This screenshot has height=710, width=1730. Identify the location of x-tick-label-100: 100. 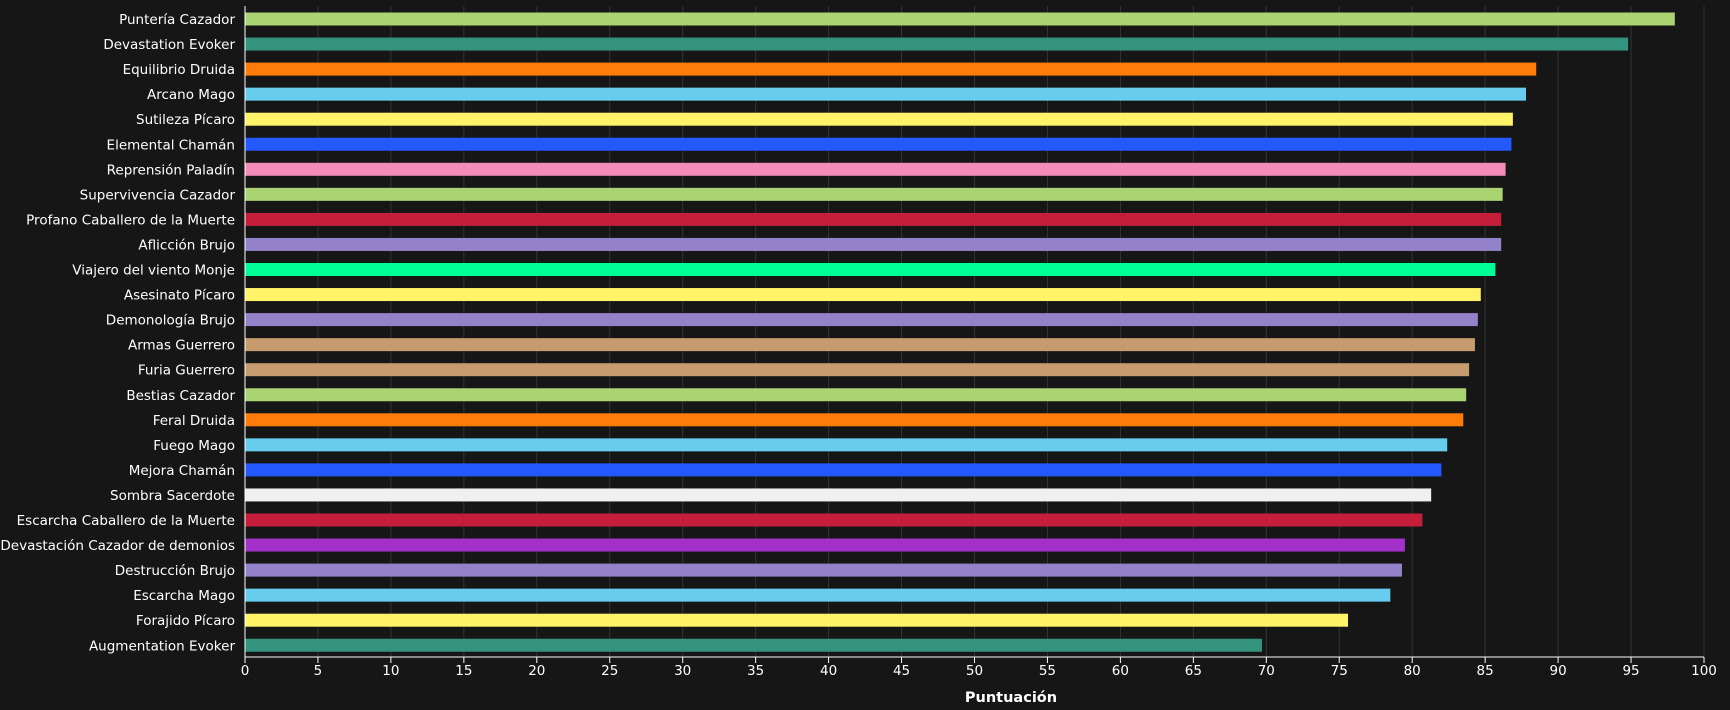
(1704, 671).